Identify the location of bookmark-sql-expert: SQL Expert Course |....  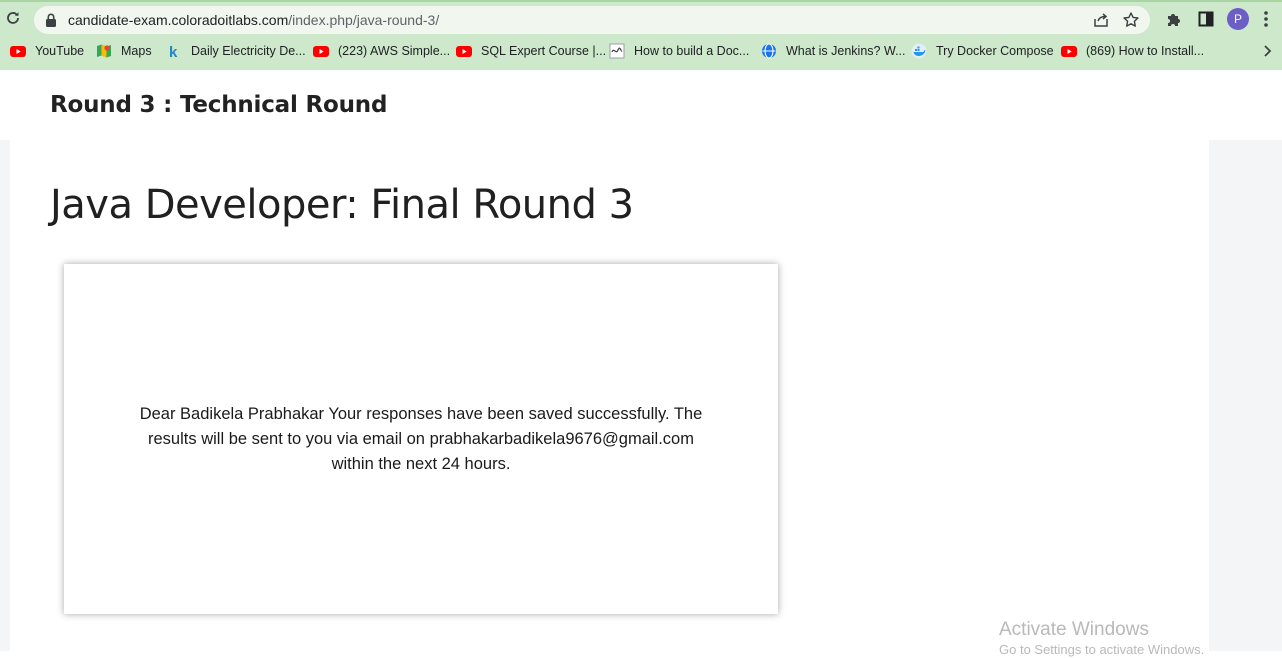
(531, 51).